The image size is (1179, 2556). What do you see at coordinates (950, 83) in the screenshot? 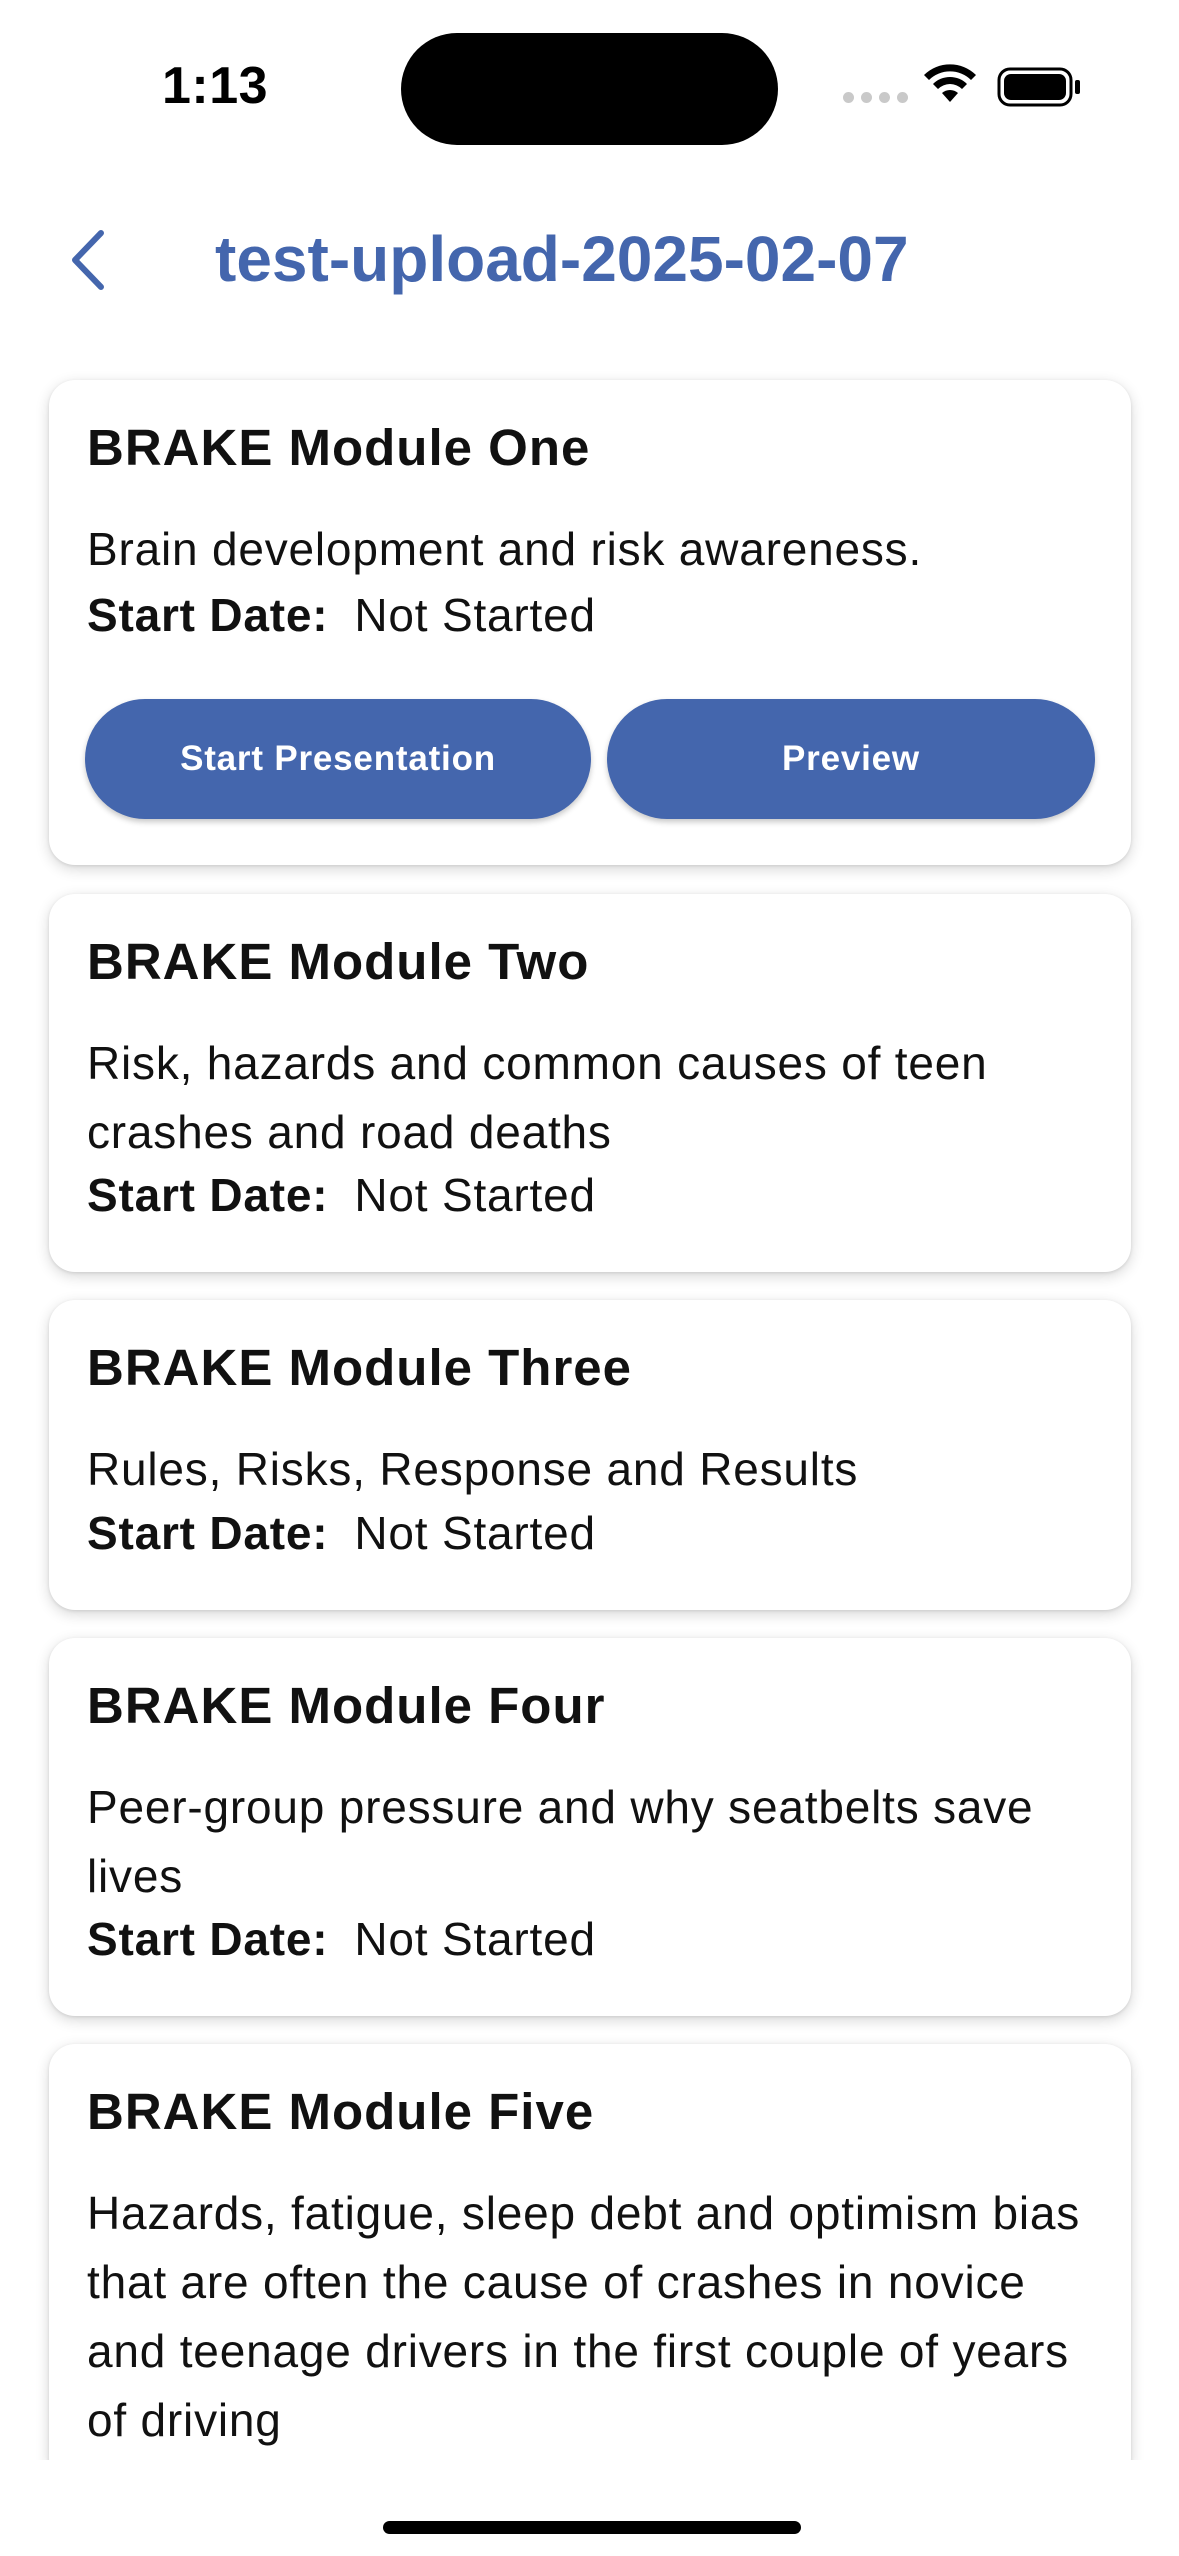
I see `wifi-icon` at bounding box center [950, 83].